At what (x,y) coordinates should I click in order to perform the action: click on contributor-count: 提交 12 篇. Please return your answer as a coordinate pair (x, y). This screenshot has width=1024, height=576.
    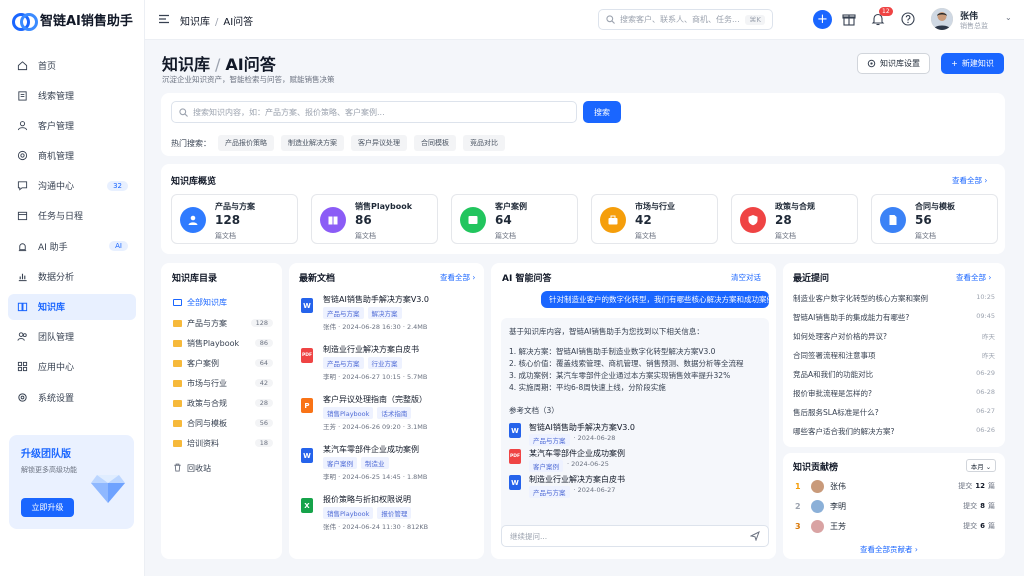
    Looking at the image, I should click on (976, 486).